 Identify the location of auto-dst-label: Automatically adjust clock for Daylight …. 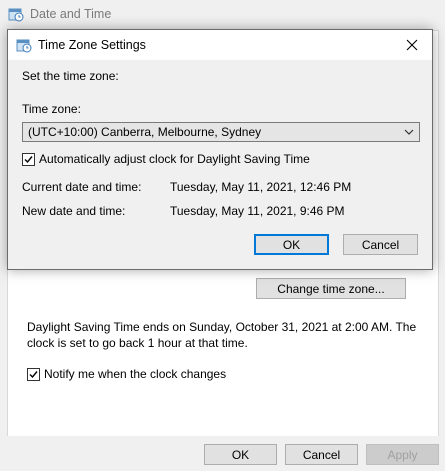
(174, 159).